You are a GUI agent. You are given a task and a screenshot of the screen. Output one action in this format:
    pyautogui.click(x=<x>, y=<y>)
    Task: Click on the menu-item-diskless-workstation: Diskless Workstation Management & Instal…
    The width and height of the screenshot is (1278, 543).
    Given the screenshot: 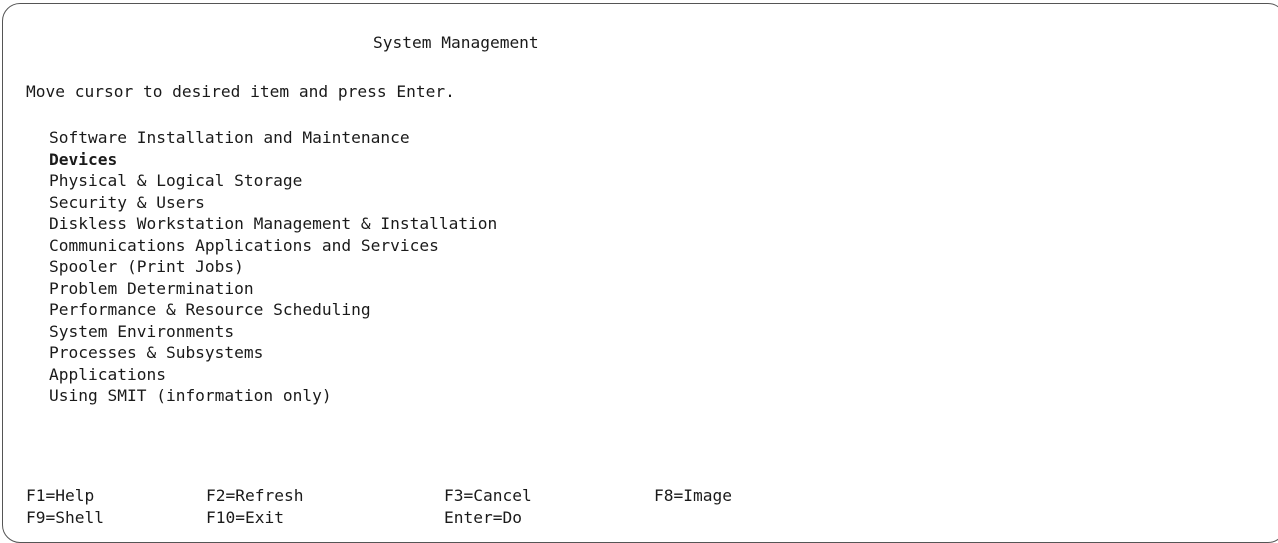 What is the action you would take?
    pyautogui.click(x=273, y=224)
    